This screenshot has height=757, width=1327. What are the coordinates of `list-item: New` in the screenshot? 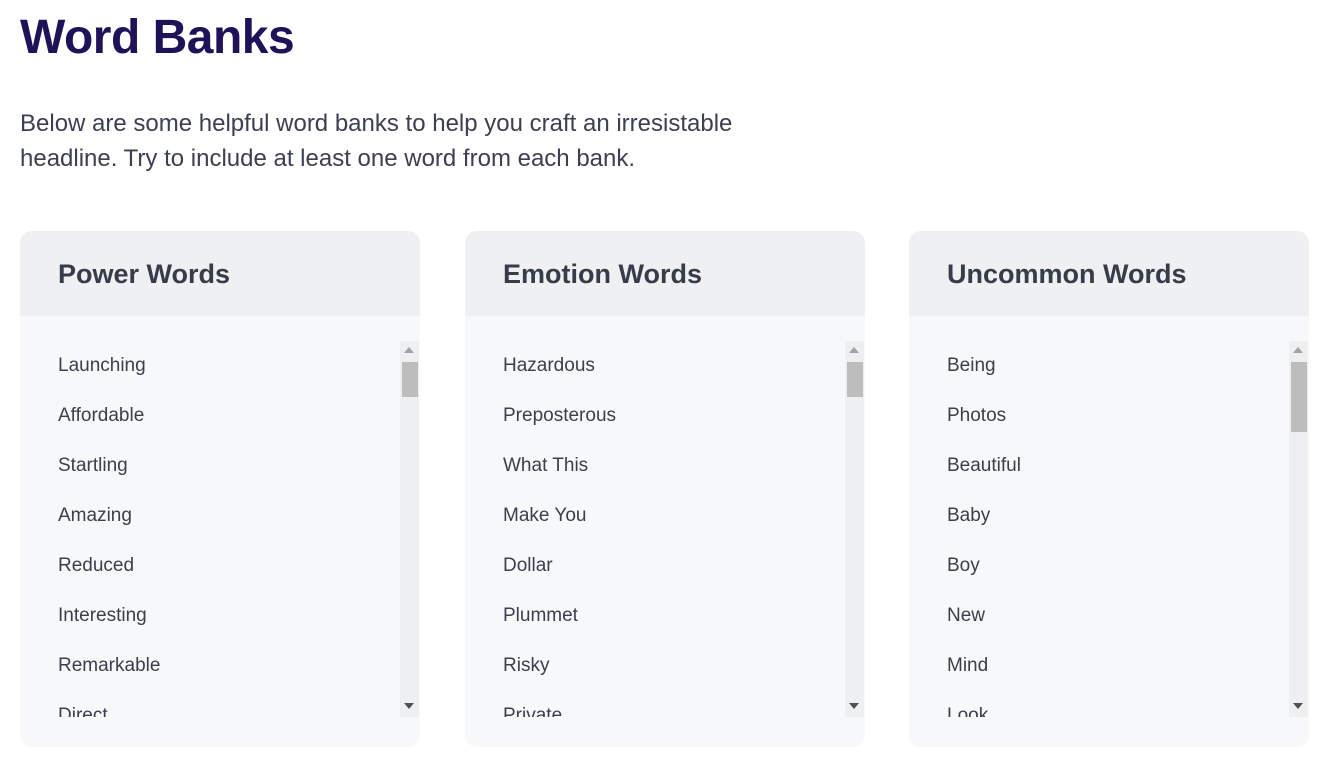 It's located at (966, 615).